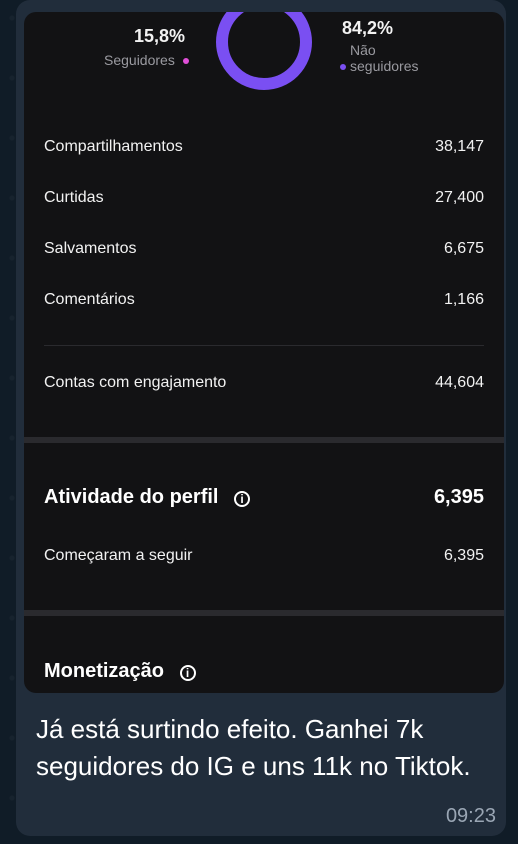  What do you see at coordinates (264, 249) in the screenshot?
I see `metric-row-saves: Salvamentos 6,675` at bounding box center [264, 249].